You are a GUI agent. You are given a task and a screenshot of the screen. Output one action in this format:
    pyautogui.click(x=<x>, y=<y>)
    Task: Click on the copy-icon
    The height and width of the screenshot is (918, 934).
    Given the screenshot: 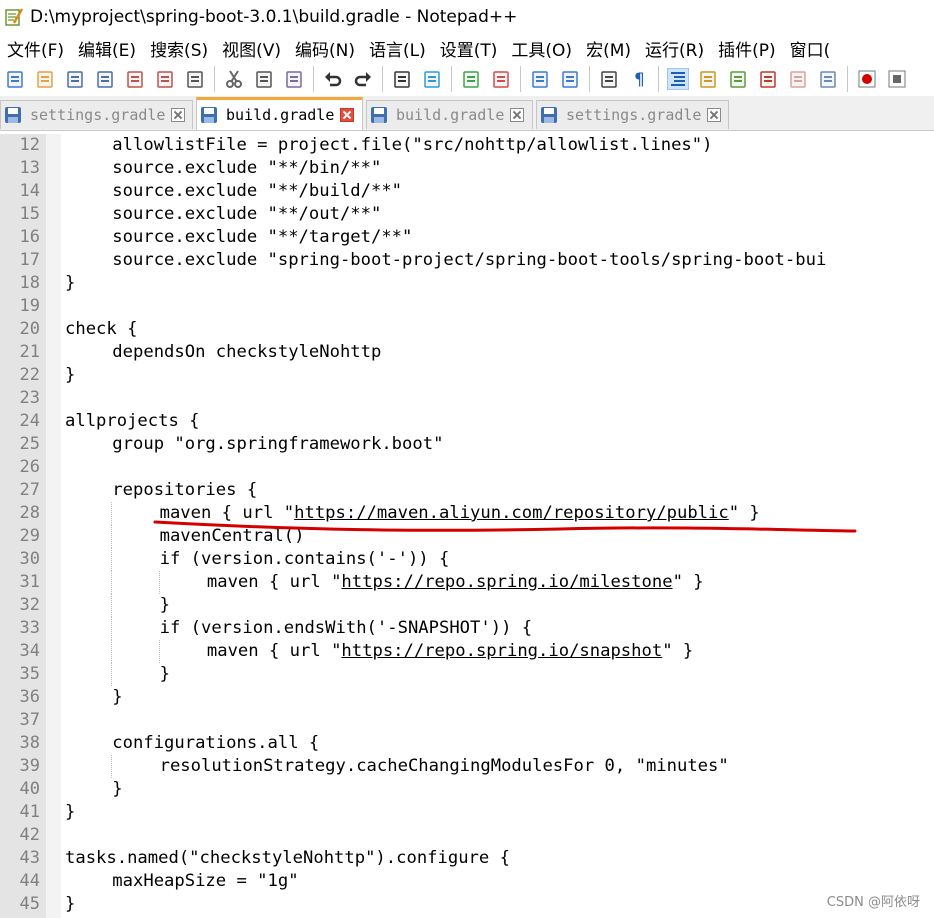 What is the action you would take?
    pyautogui.click(x=264, y=79)
    